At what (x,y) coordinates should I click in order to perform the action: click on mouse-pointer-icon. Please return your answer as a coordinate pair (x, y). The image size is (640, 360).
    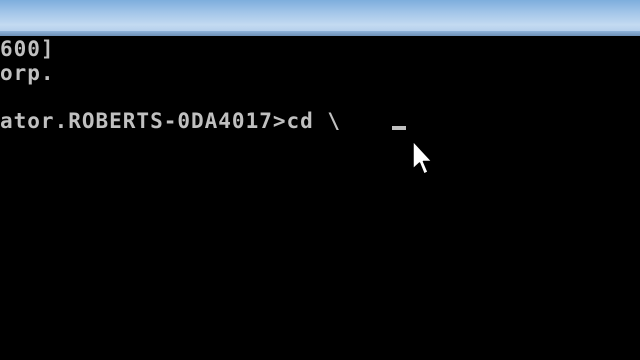
    Looking at the image, I should click on (422, 157).